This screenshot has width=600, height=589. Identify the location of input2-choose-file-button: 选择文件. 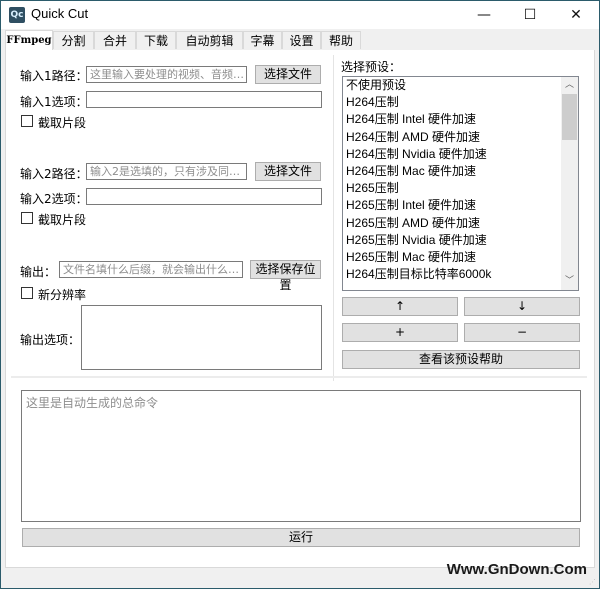
(288, 171).